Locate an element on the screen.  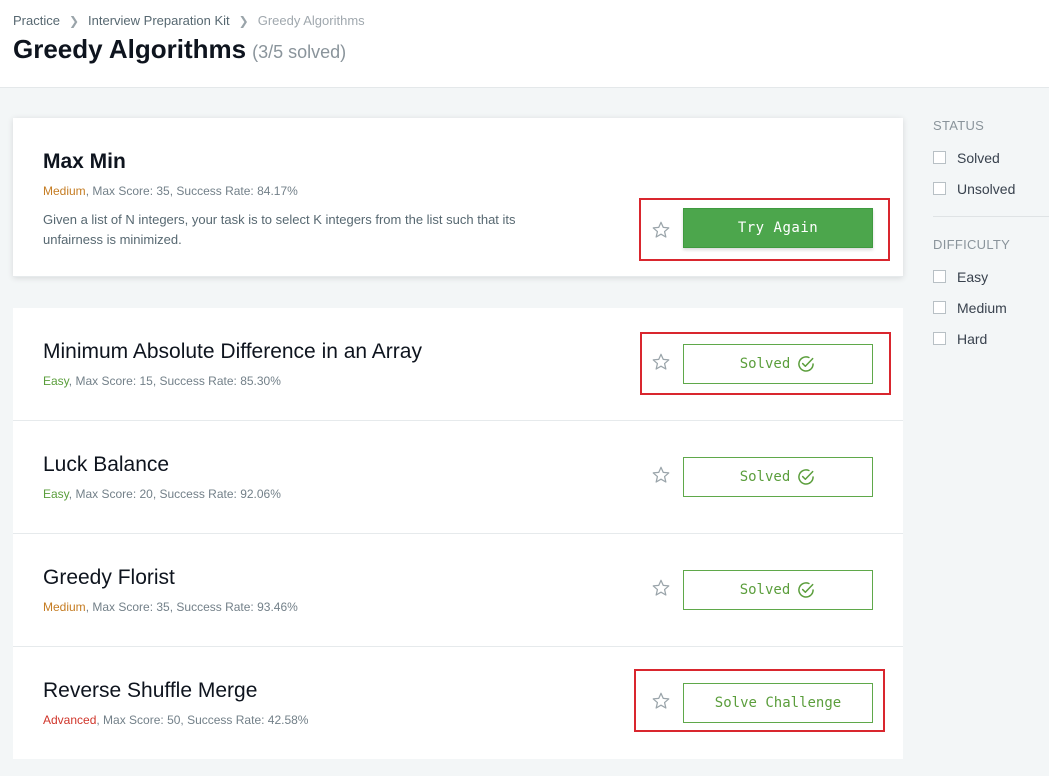
filter-difficulty-hard: Hard is located at coordinates (991, 338).